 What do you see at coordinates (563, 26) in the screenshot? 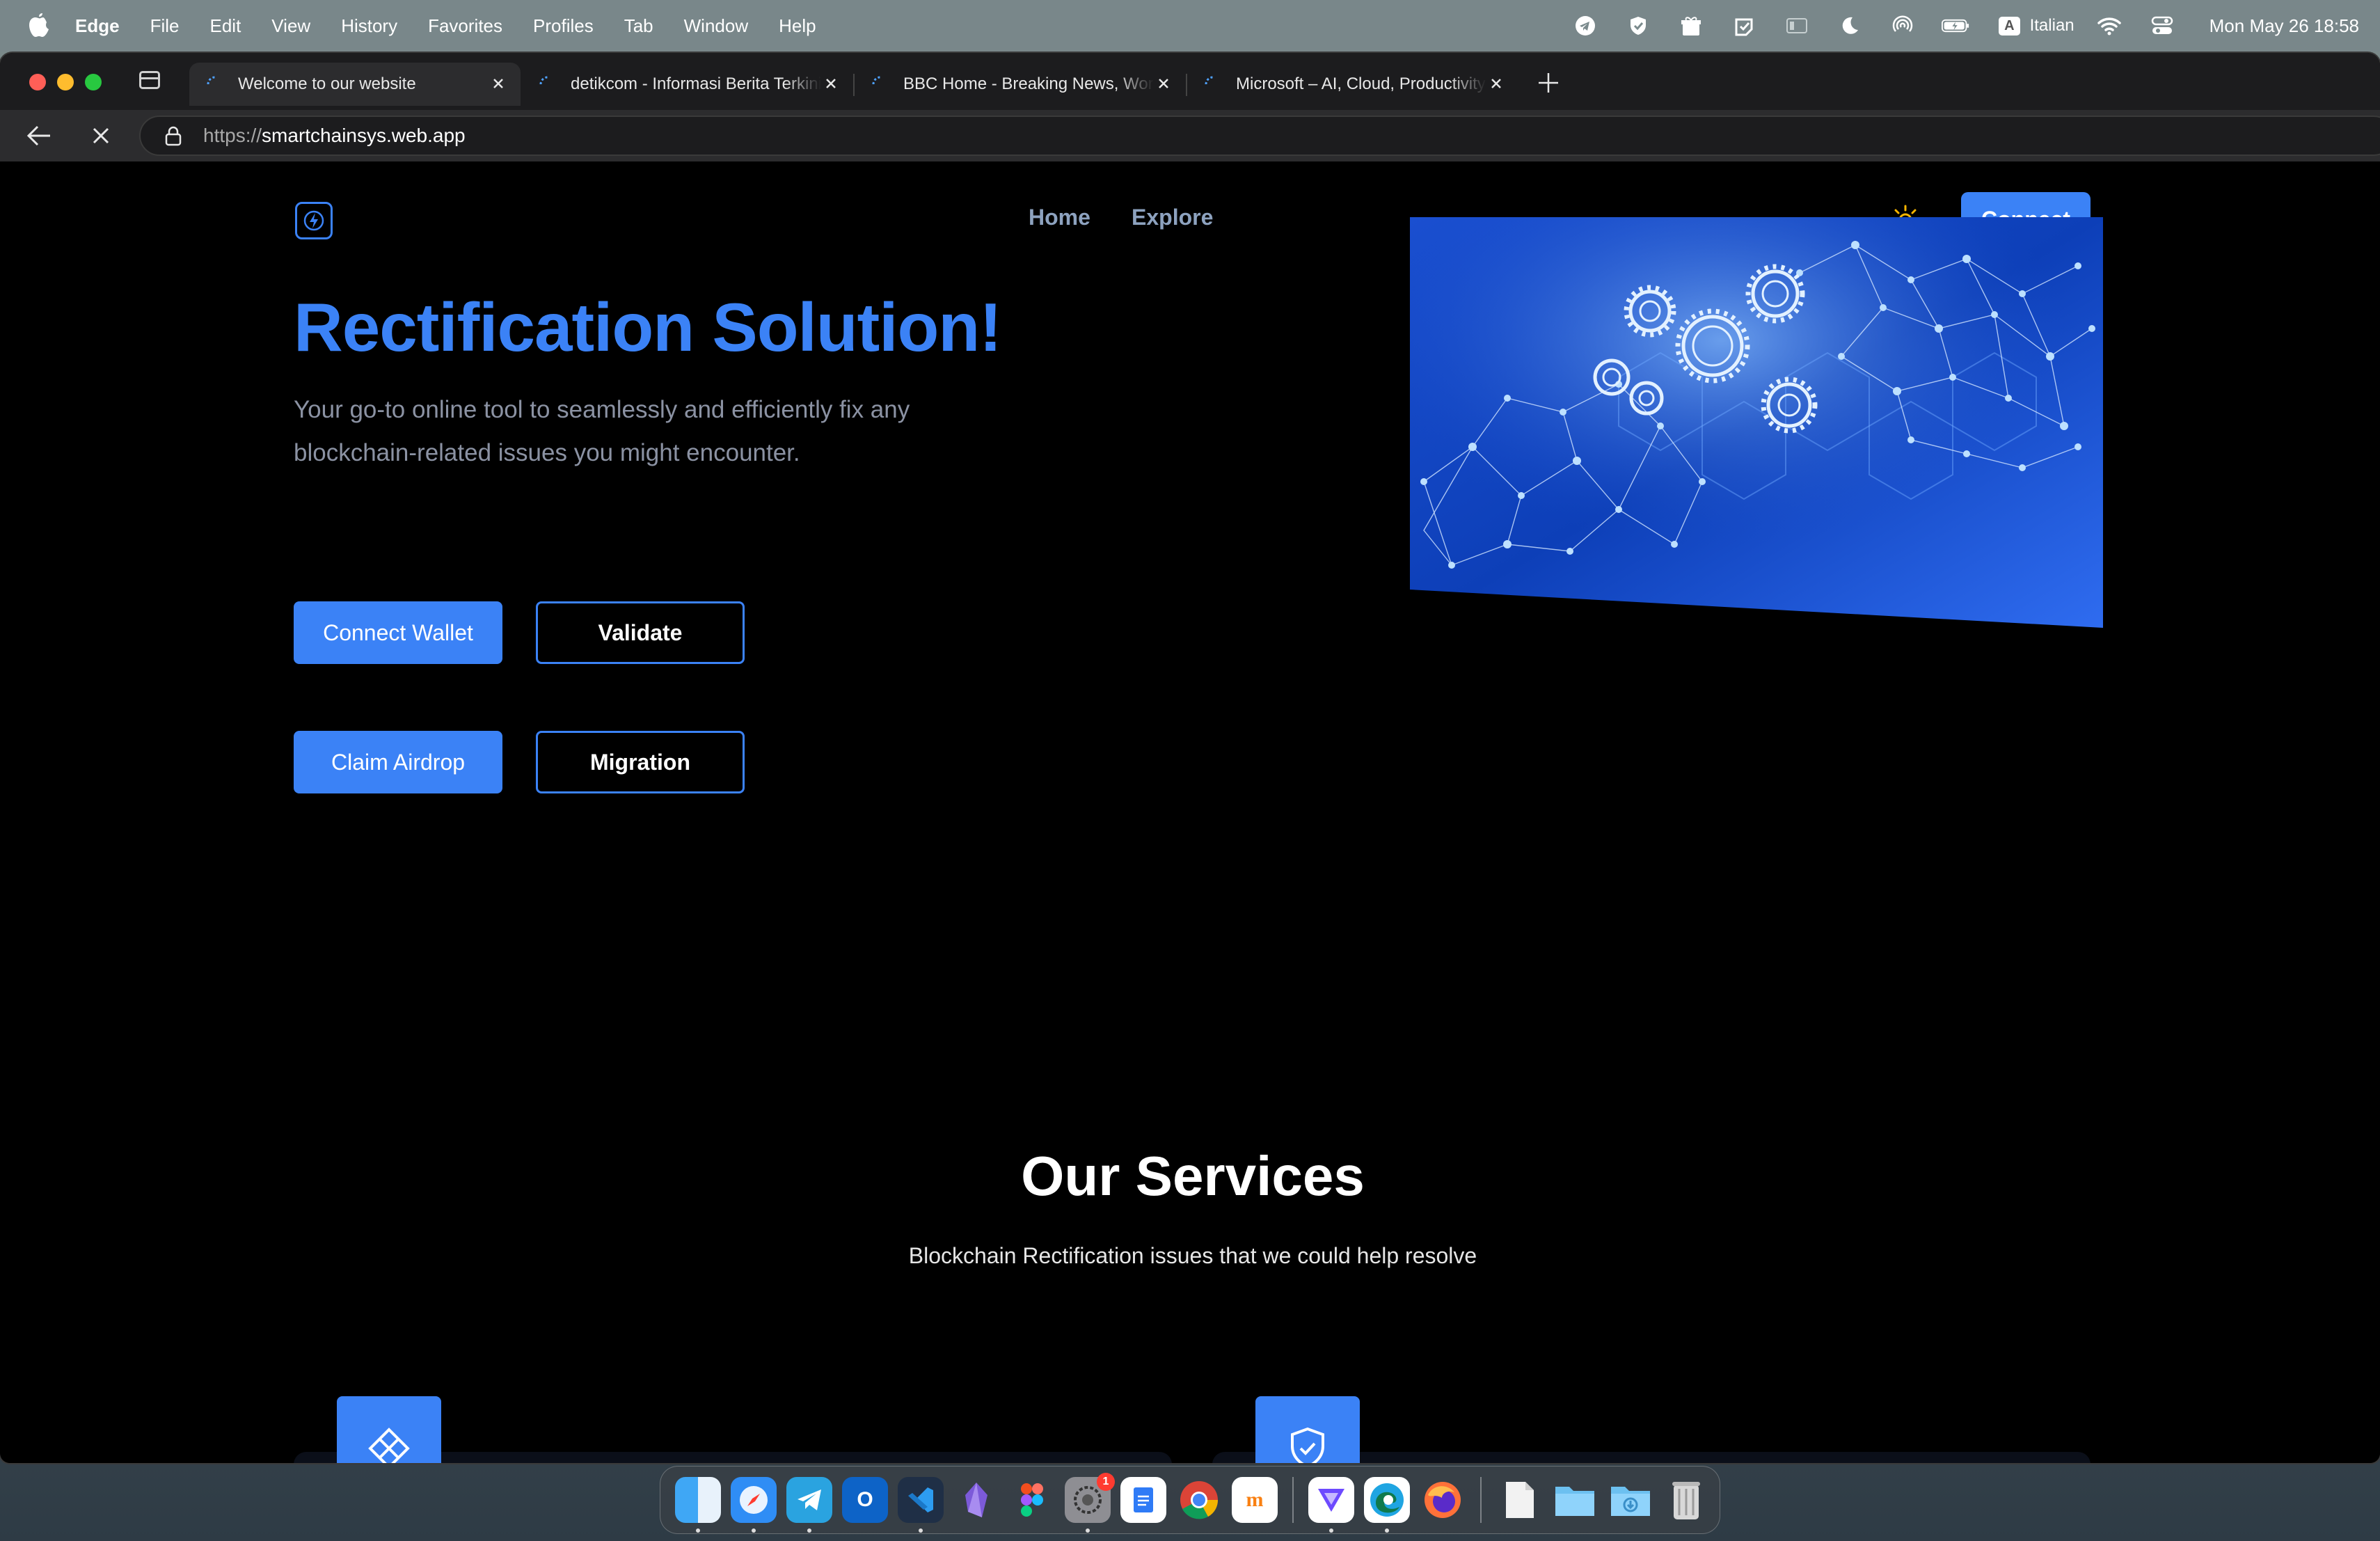
I see `menu-profiles: Profiles` at bounding box center [563, 26].